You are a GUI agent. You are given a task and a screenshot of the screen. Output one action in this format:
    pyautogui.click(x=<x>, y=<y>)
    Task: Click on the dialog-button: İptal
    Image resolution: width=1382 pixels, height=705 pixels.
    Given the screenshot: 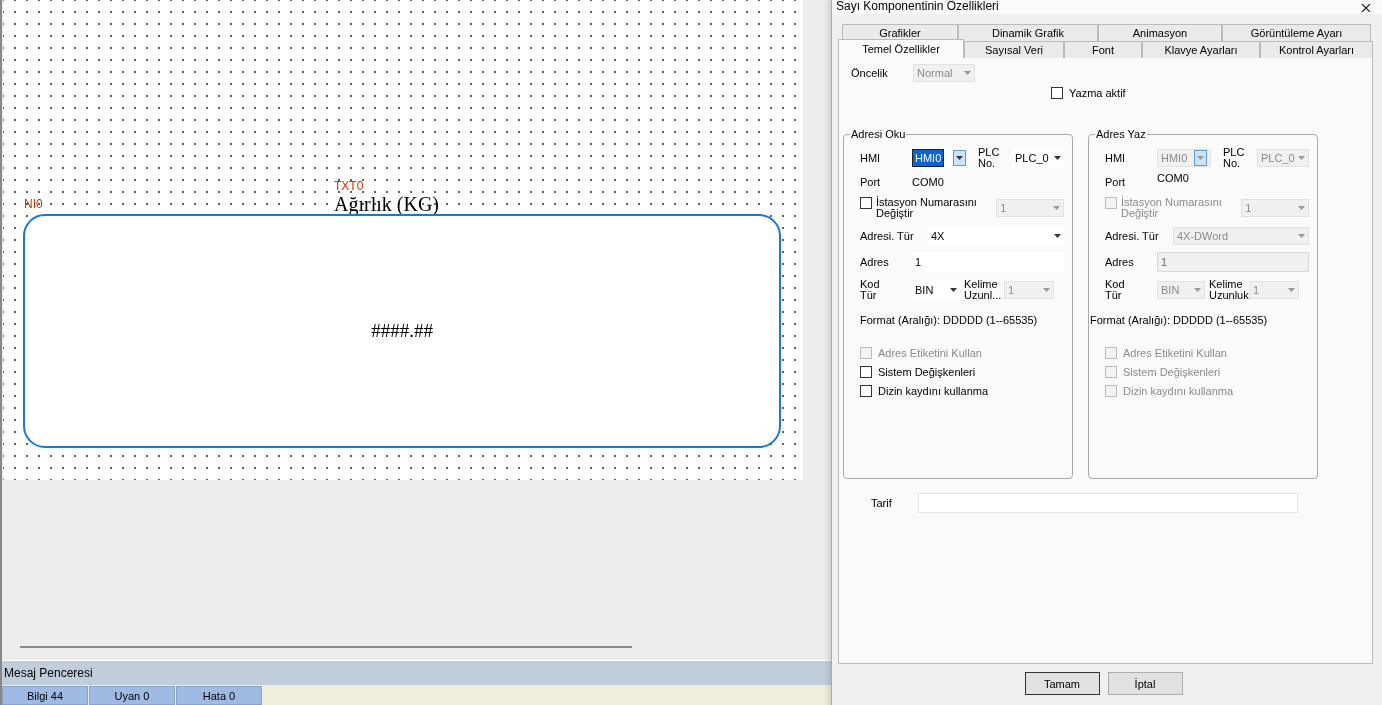 What is the action you would take?
    pyautogui.click(x=1145, y=683)
    